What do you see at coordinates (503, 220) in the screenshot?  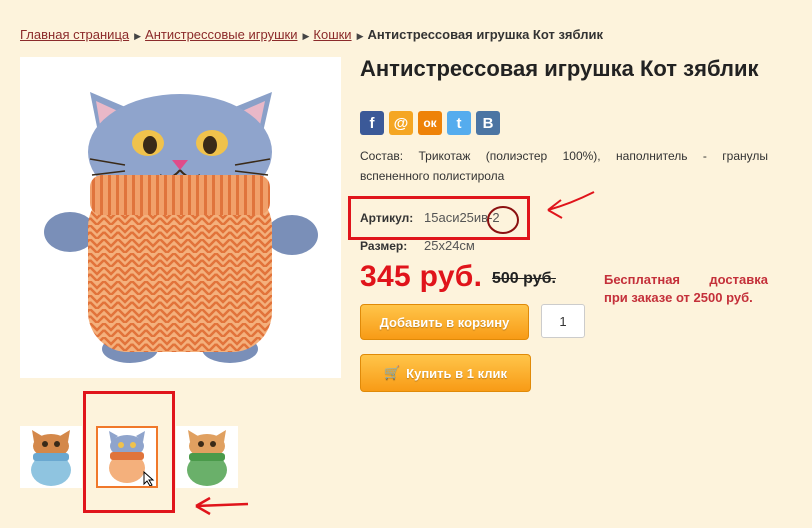 I see `annotation-circle` at bounding box center [503, 220].